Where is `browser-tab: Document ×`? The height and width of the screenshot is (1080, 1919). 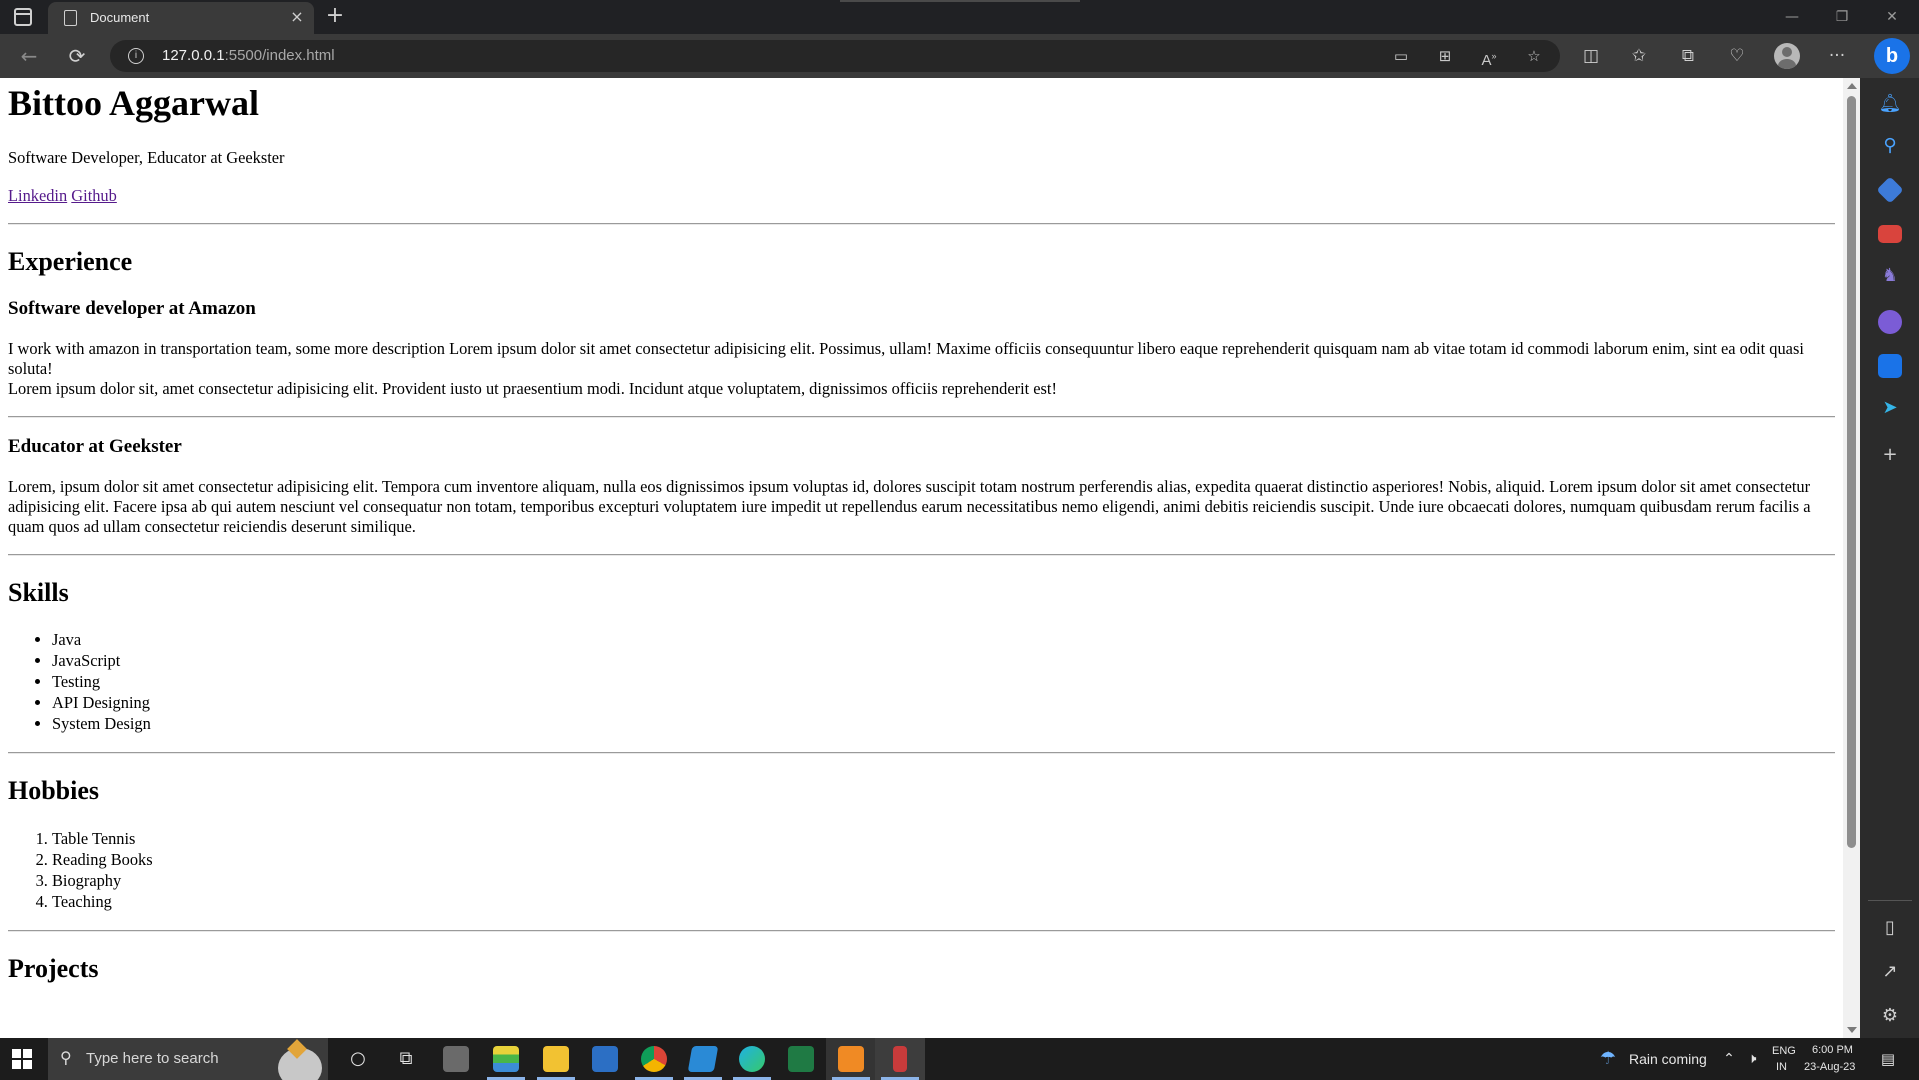
browser-tab: Document × is located at coordinates (181, 18).